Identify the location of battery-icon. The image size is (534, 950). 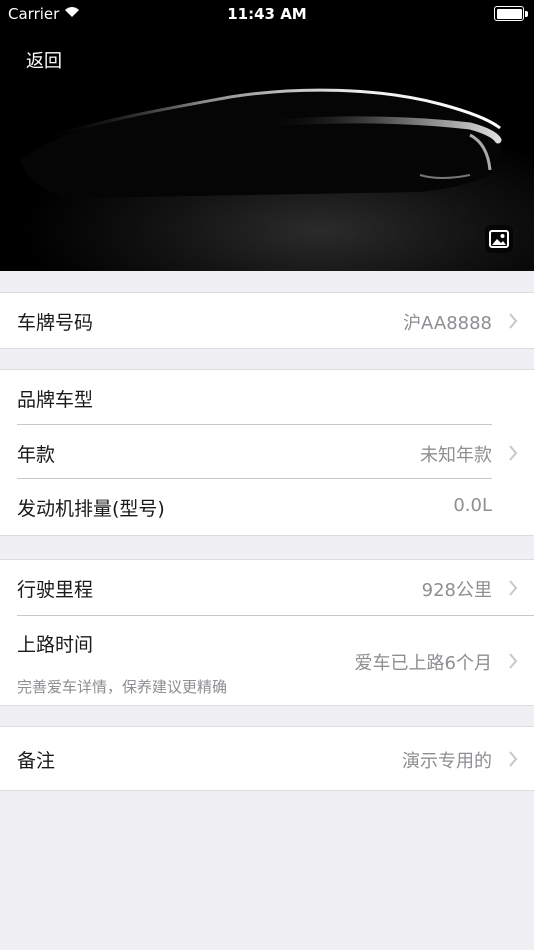
(511, 13).